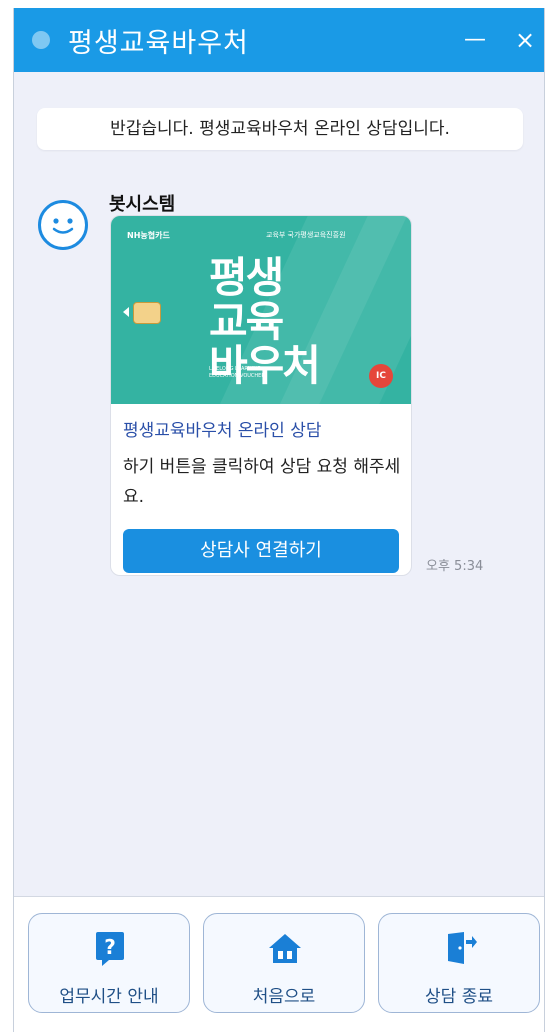  What do you see at coordinates (475, 40) in the screenshot?
I see `minimize-button: —` at bounding box center [475, 40].